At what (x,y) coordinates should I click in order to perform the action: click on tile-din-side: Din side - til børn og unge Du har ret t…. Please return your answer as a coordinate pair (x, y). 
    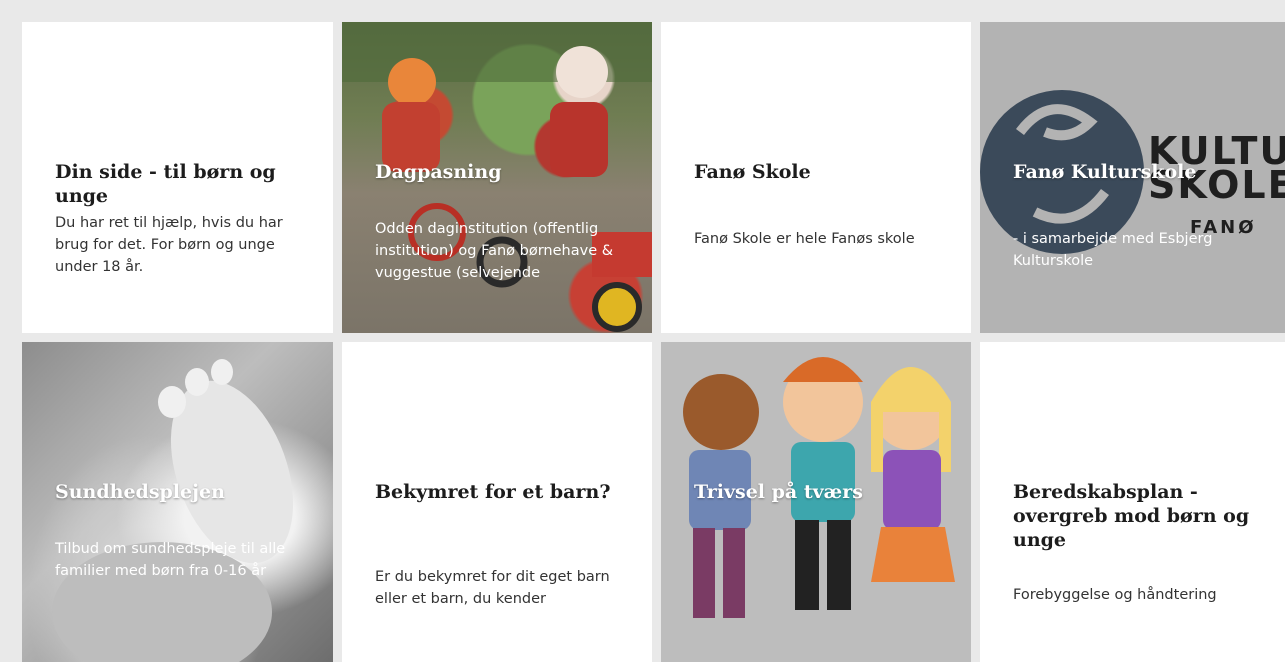
    Looking at the image, I should click on (177, 177).